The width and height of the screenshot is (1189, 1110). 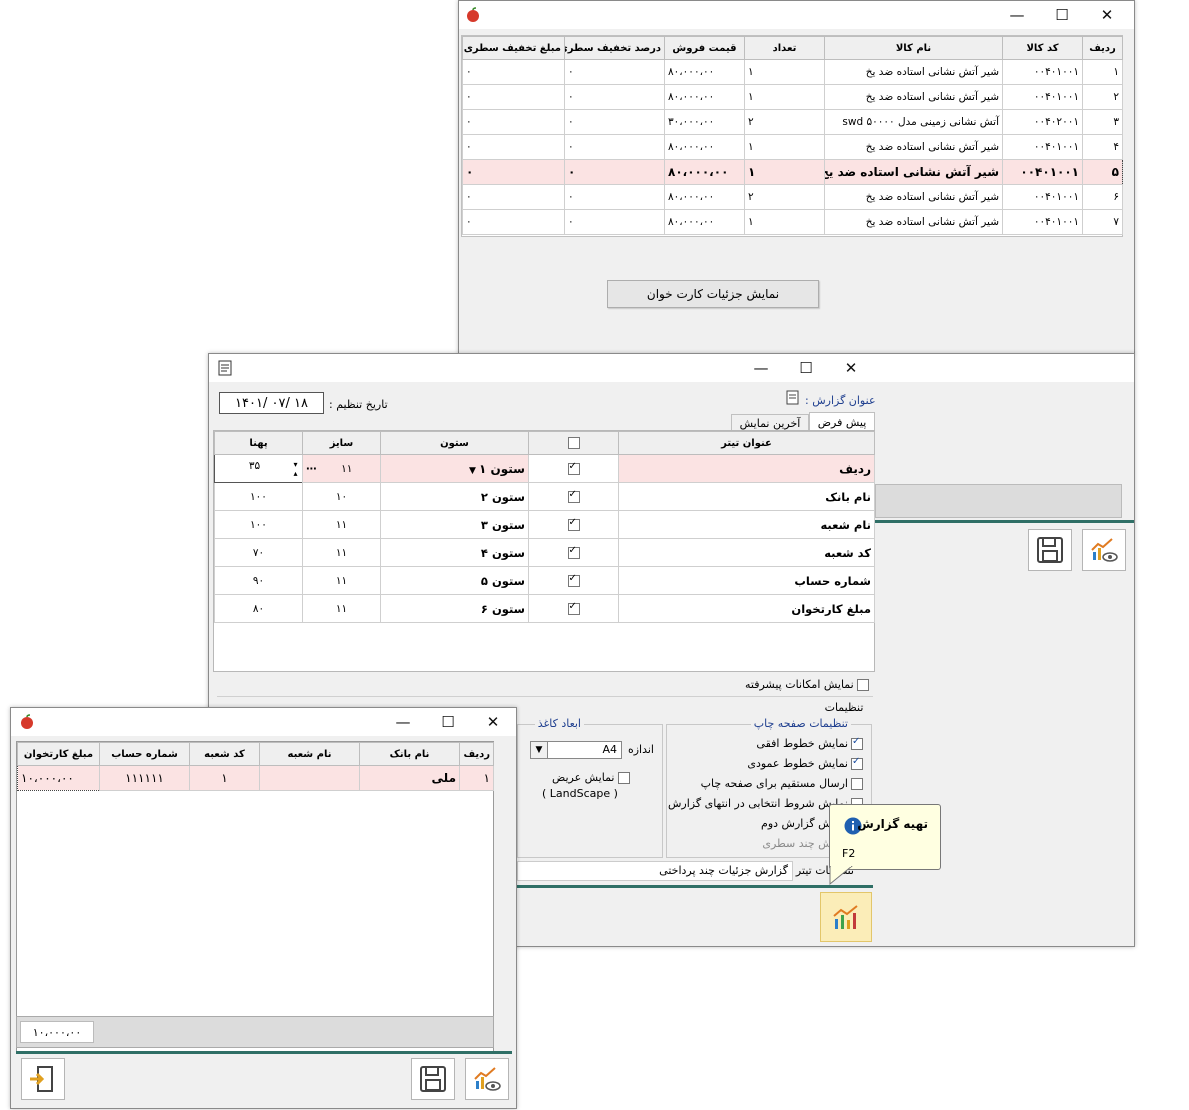 I want to click on col-header-check, so click(x=573, y=443).